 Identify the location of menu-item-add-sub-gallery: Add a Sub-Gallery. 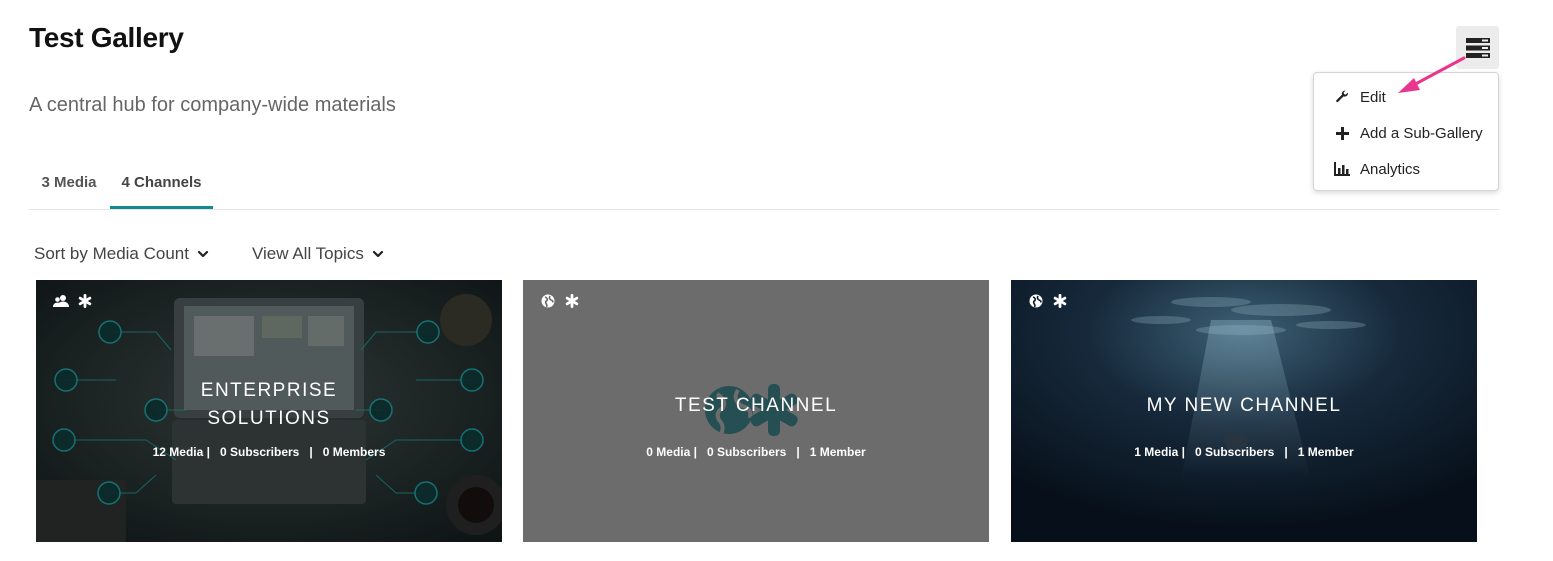
(1406, 133).